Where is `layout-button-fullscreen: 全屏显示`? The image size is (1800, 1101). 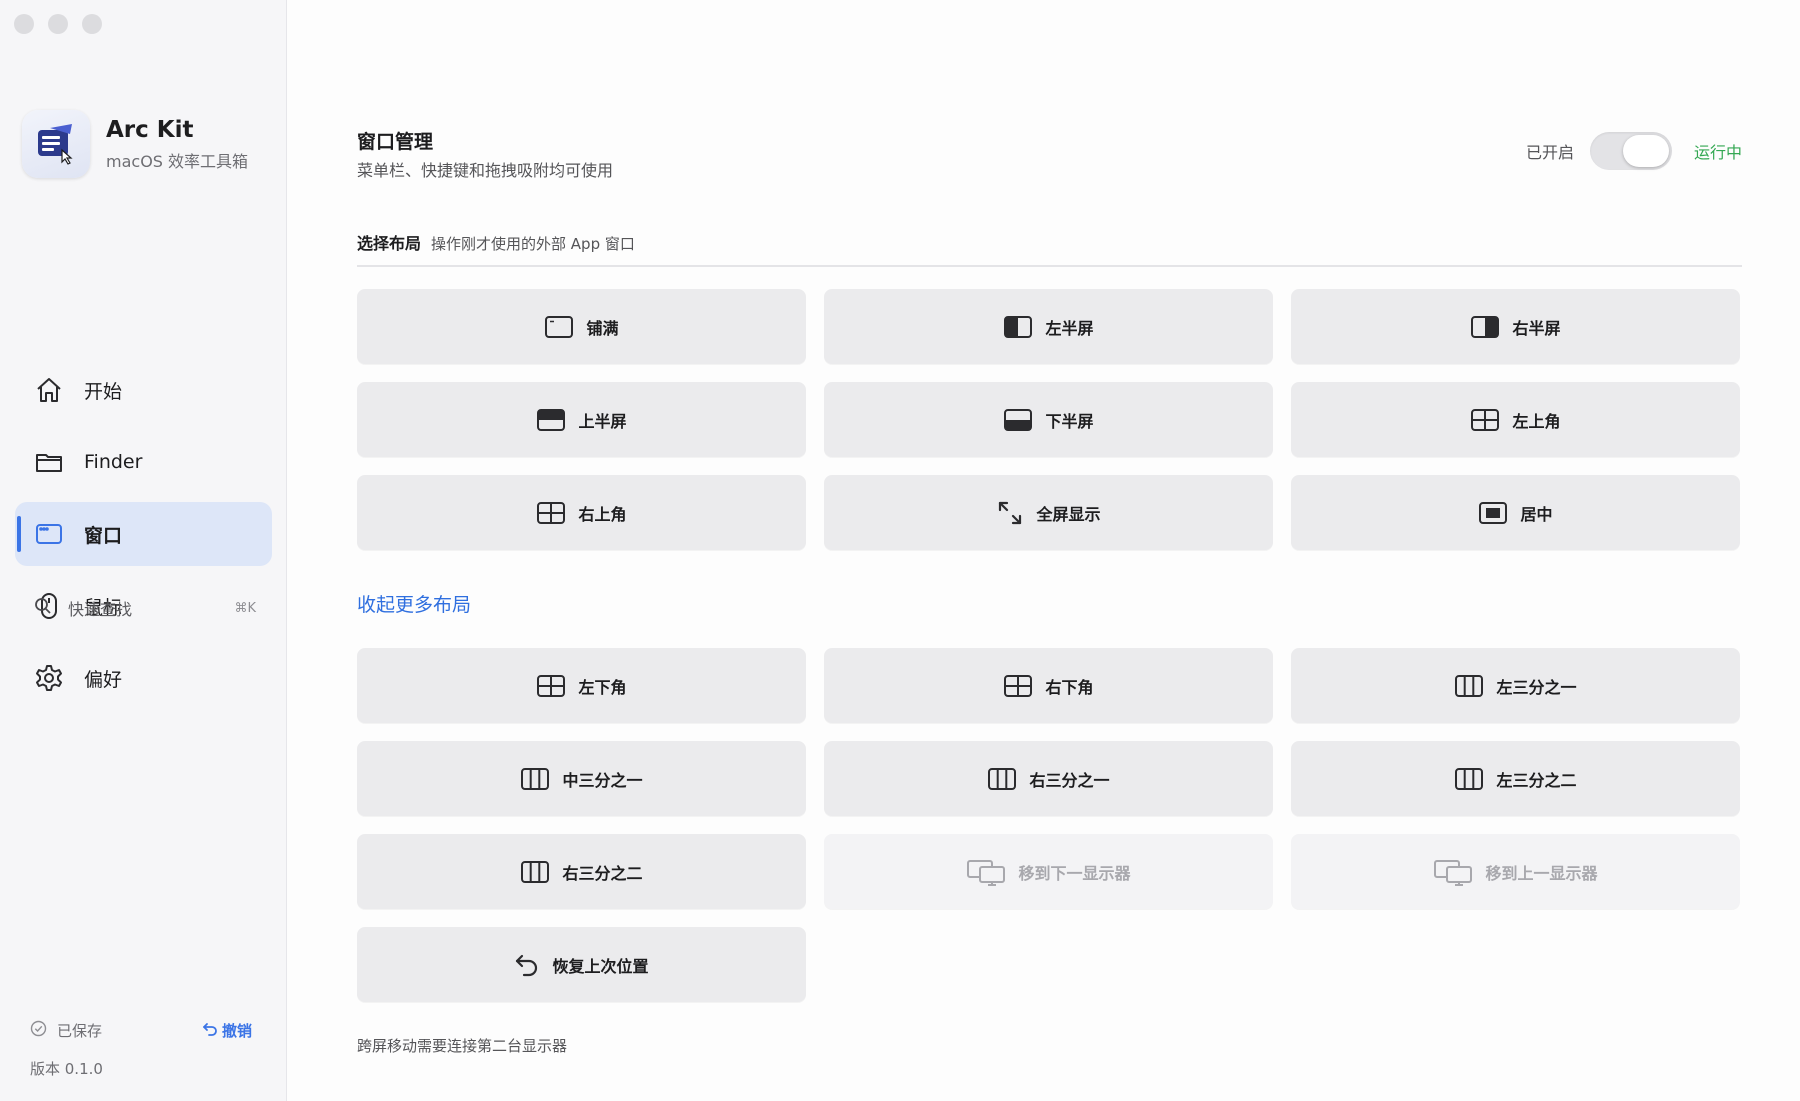 layout-button-fullscreen: 全屏显示 is located at coordinates (1048, 512).